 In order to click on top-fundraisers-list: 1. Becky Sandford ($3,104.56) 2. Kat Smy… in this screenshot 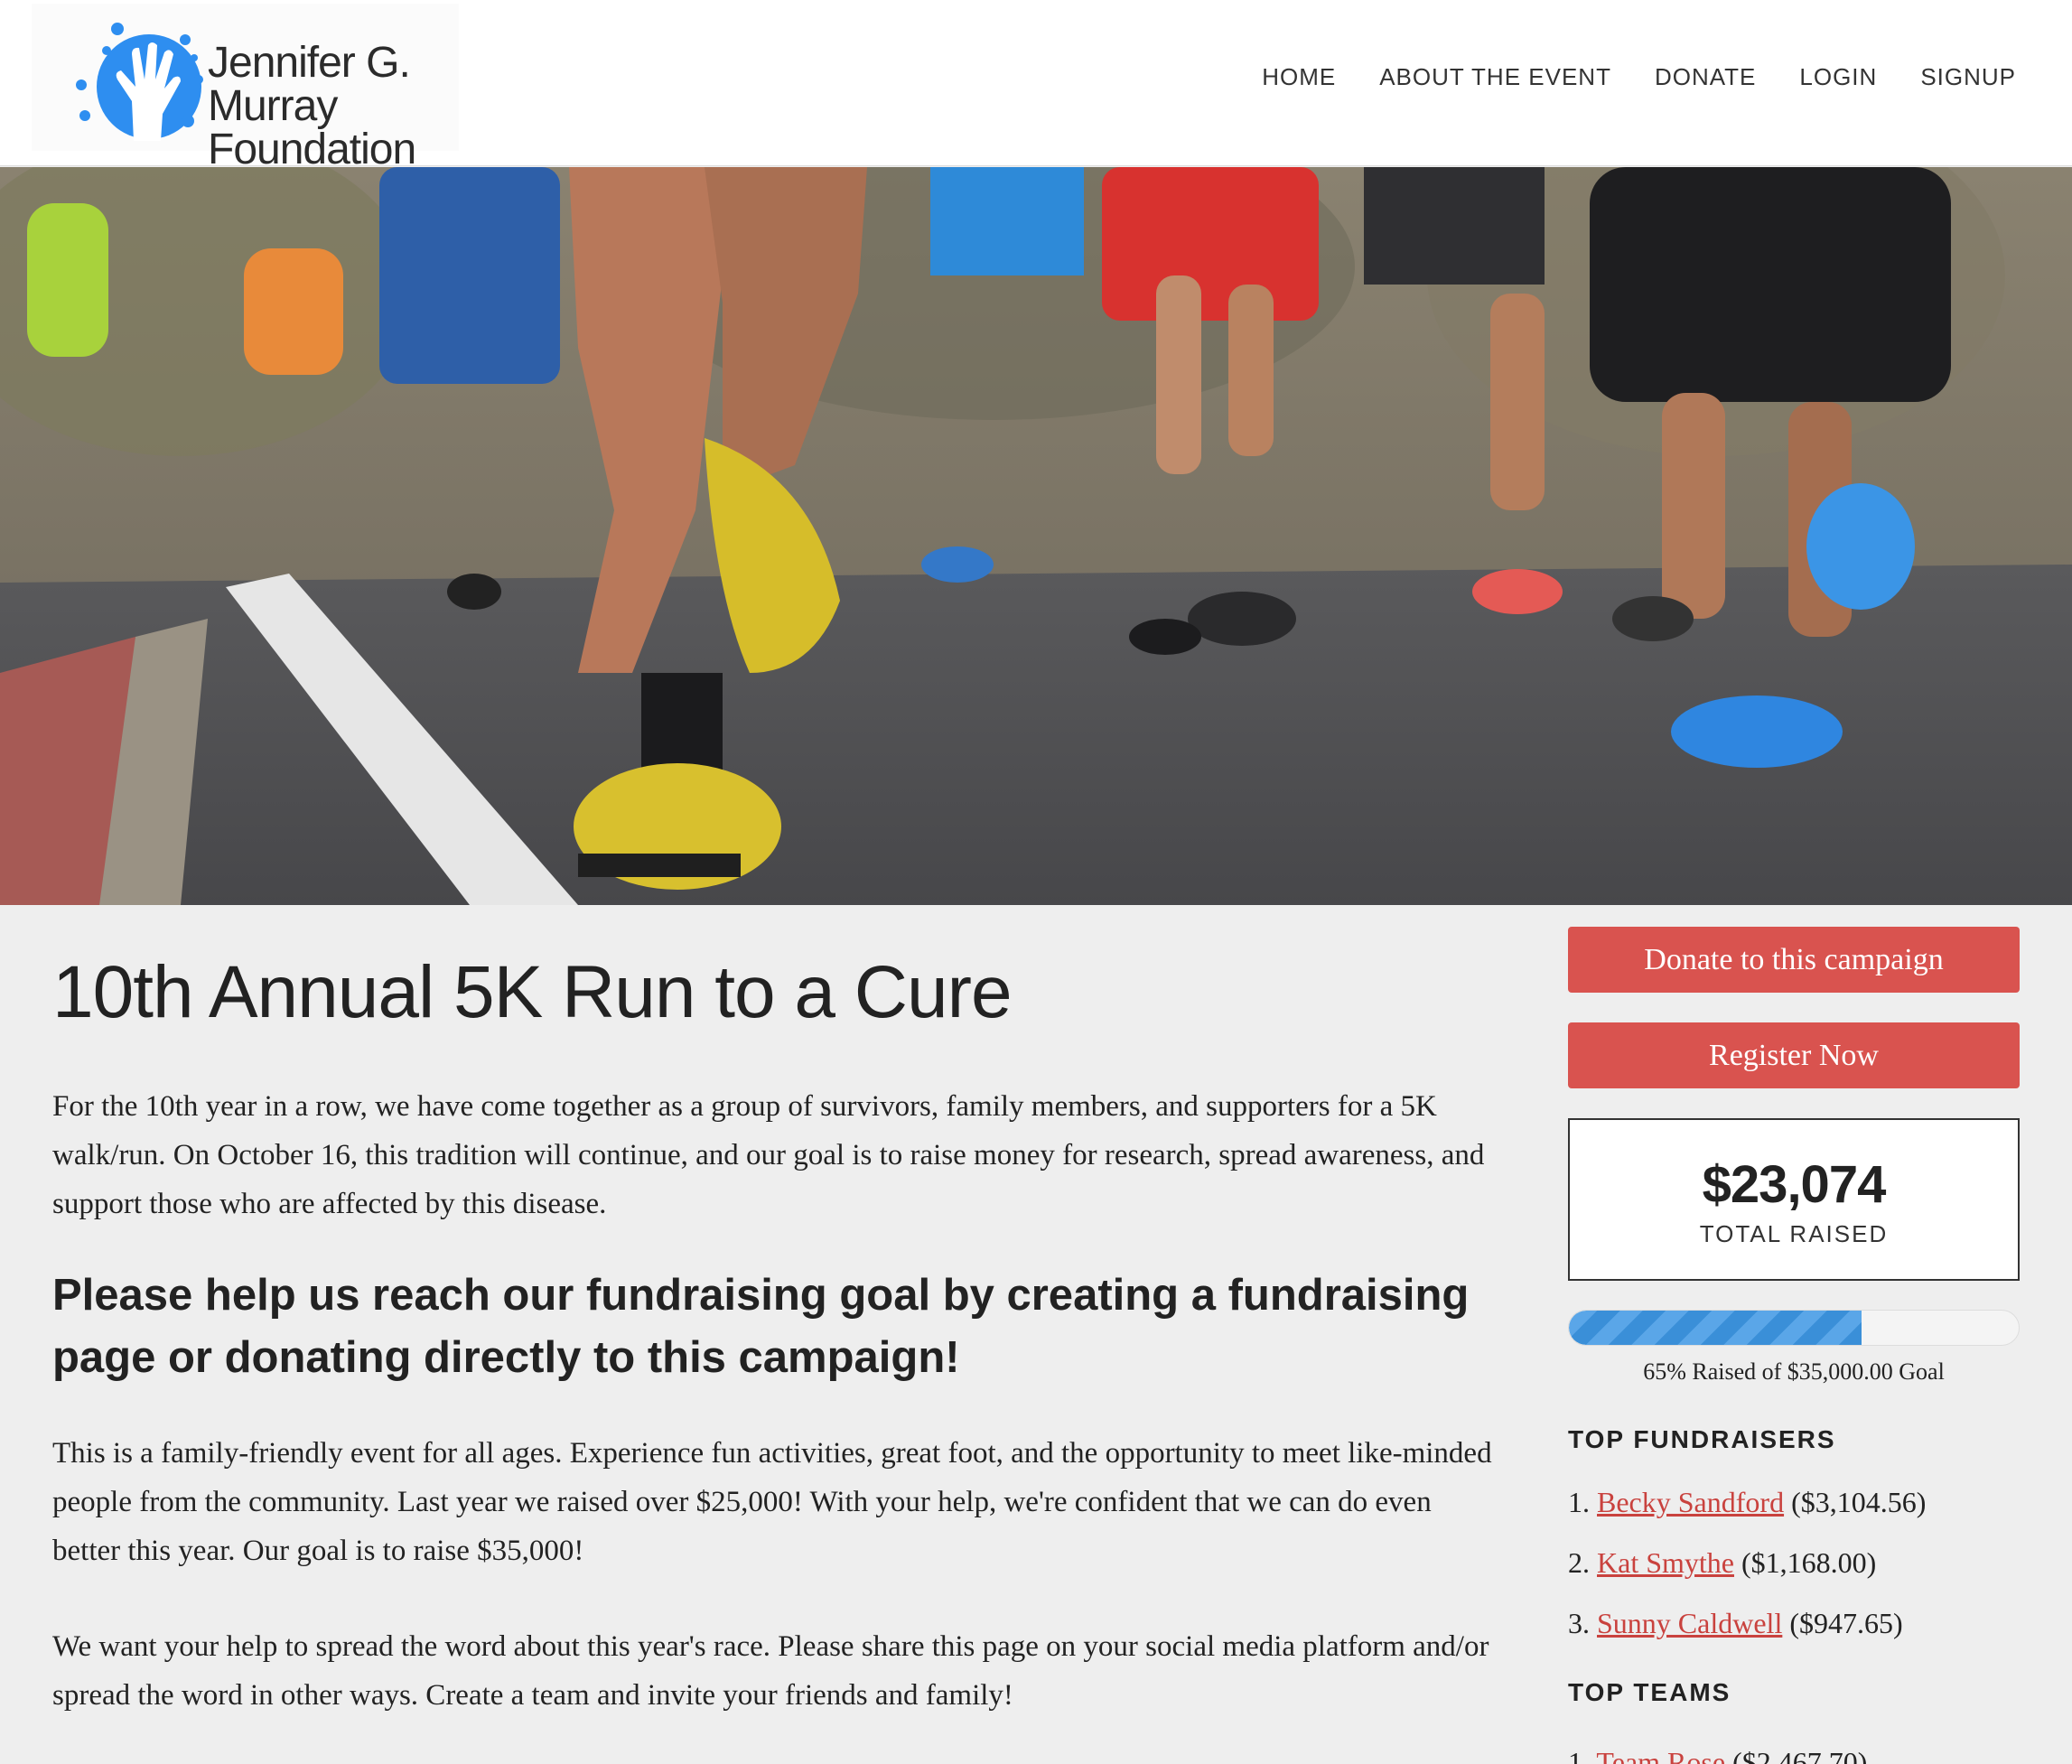, I will do `click(1794, 1563)`.